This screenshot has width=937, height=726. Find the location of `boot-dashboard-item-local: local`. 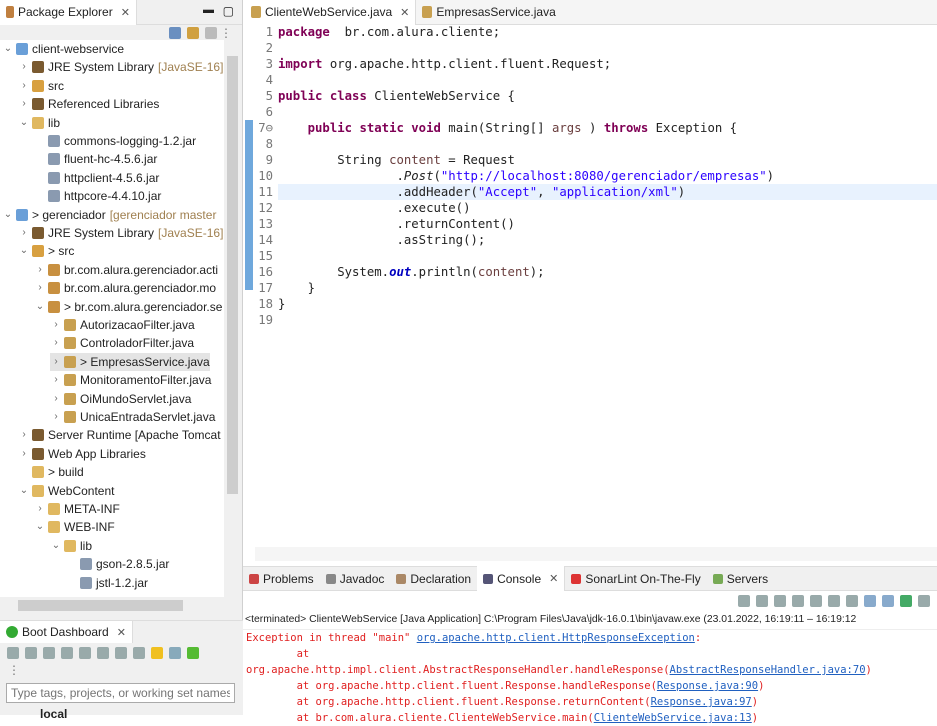

boot-dashboard-item-local: local is located at coordinates (53, 714).